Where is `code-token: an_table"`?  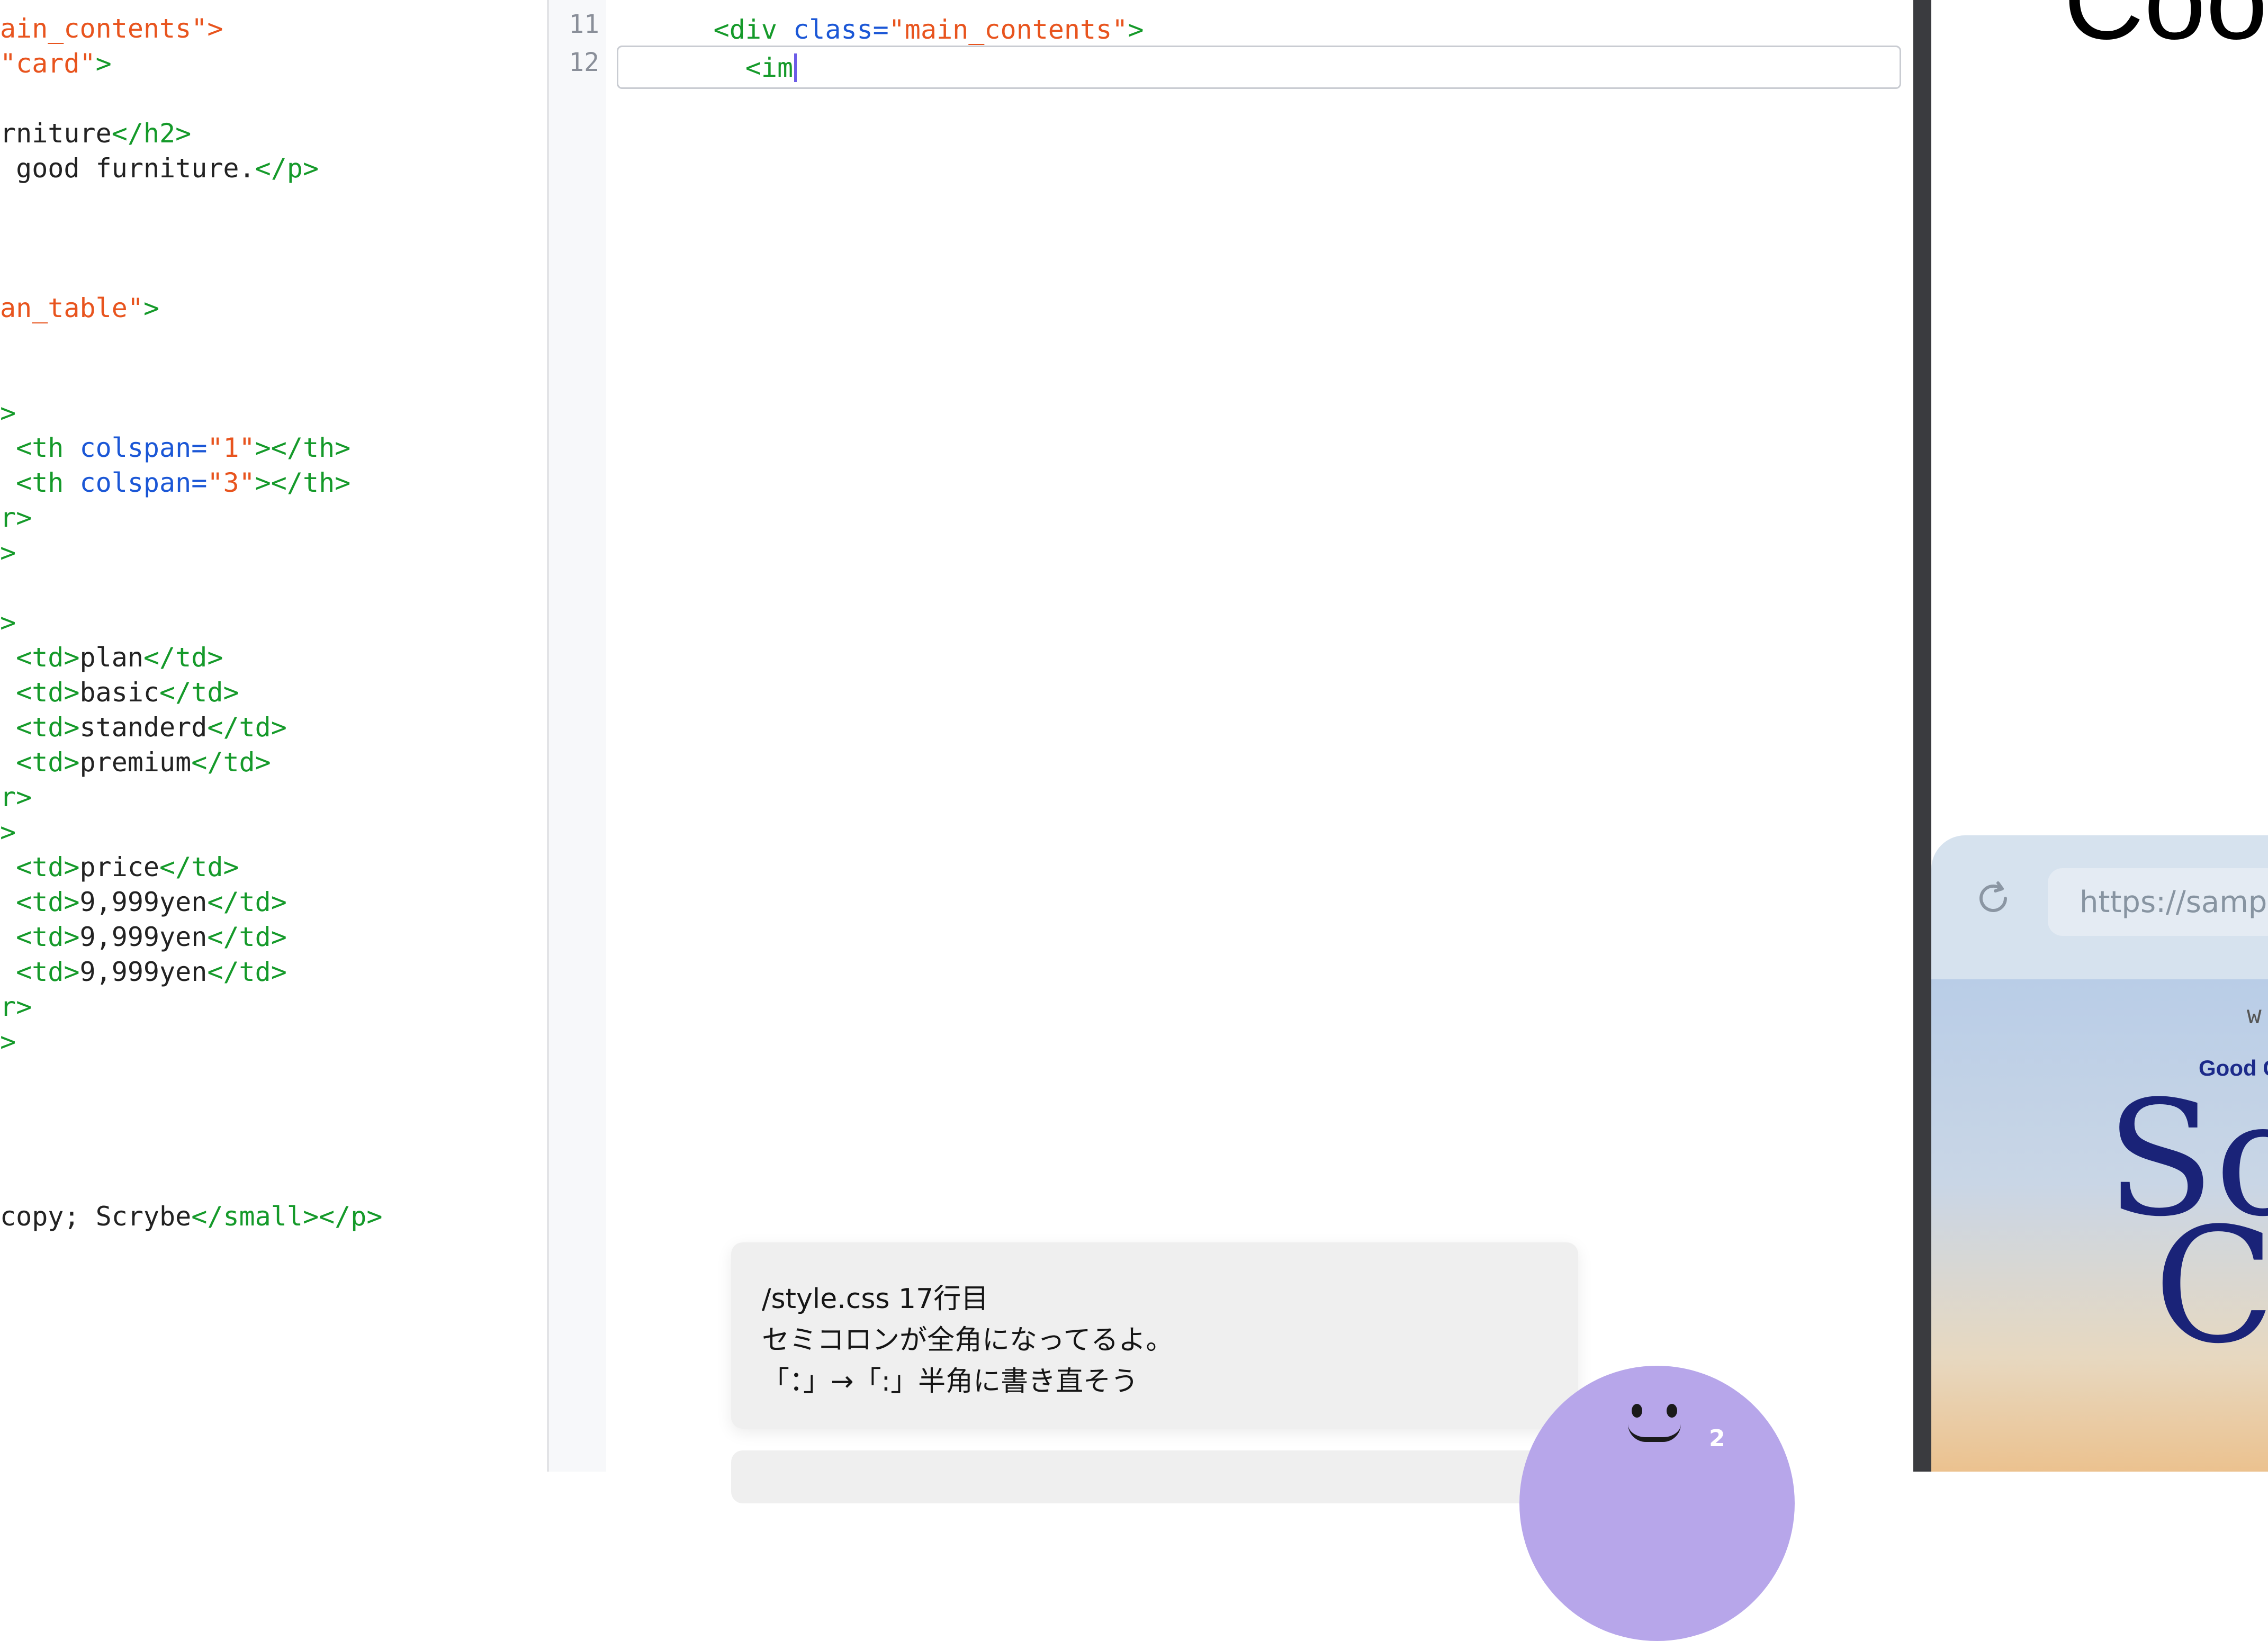
code-token: an_table" is located at coordinates (71, 308).